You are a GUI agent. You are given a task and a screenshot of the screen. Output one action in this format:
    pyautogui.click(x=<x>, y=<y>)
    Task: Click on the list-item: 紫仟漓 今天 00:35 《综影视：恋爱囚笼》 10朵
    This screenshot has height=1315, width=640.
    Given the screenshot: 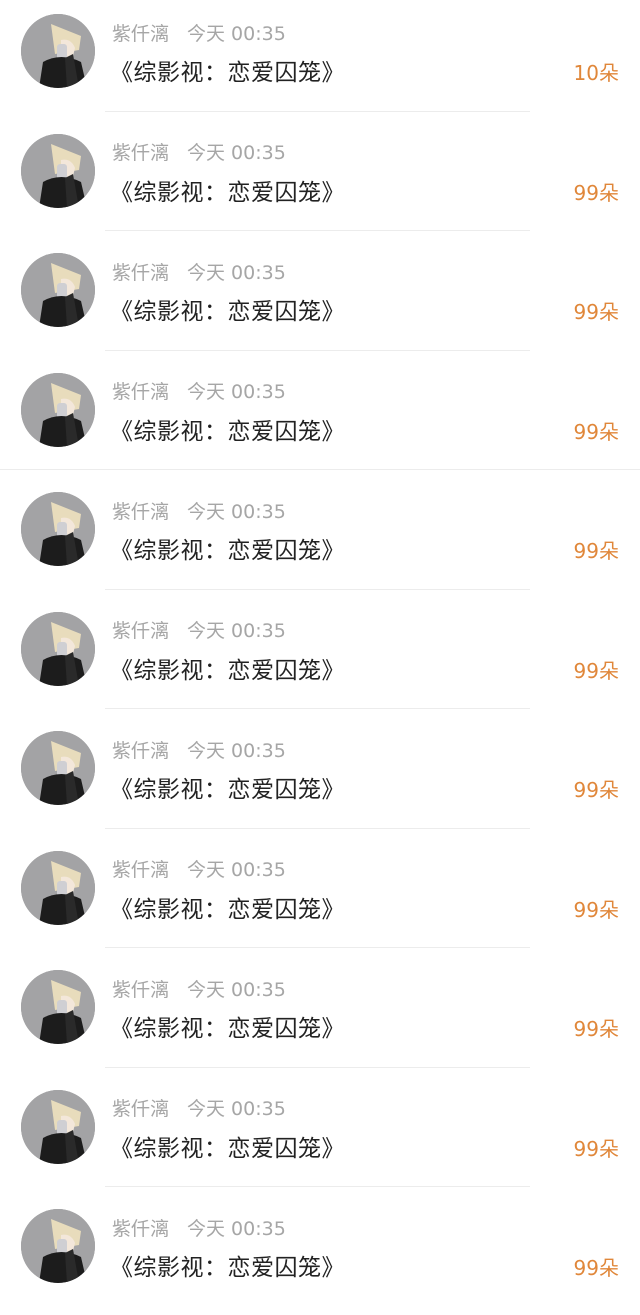 What is the action you would take?
    pyautogui.click(x=320, y=60)
    